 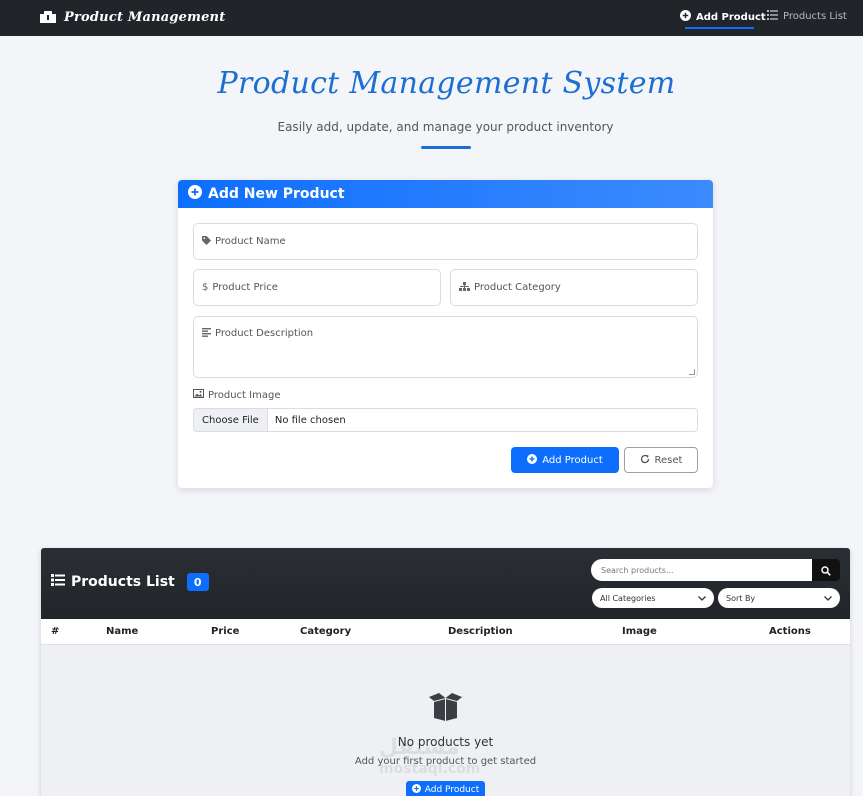 What do you see at coordinates (225, 631) in the screenshot?
I see `column-header-price: Price` at bounding box center [225, 631].